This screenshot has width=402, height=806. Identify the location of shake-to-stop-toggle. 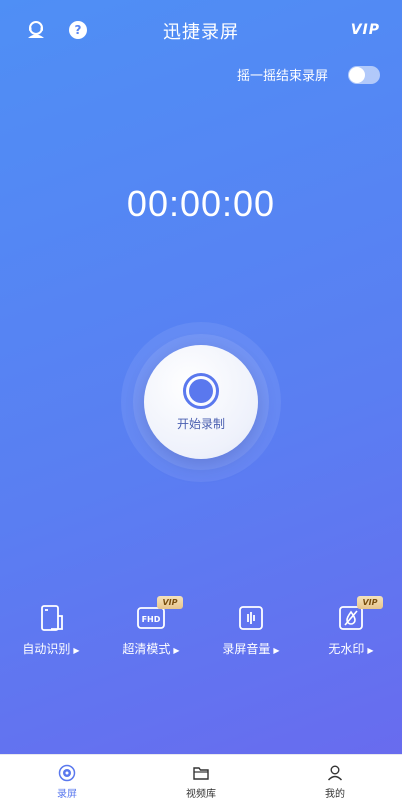
(364, 74).